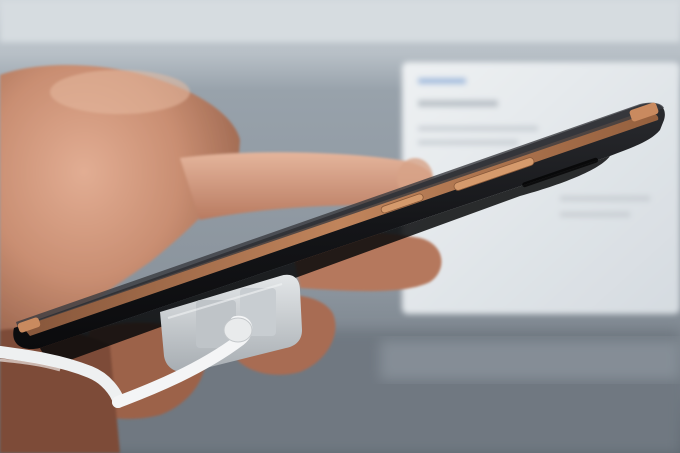 The image size is (680, 453). What do you see at coordinates (530, 360) in the screenshot?
I see `table-reflection` at bounding box center [530, 360].